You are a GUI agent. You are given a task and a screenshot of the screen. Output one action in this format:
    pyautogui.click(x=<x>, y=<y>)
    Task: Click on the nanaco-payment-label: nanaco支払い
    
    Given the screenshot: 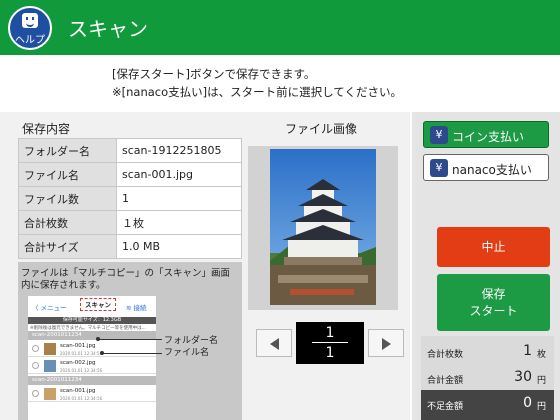 What is the action you would take?
    pyautogui.click(x=492, y=170)
    